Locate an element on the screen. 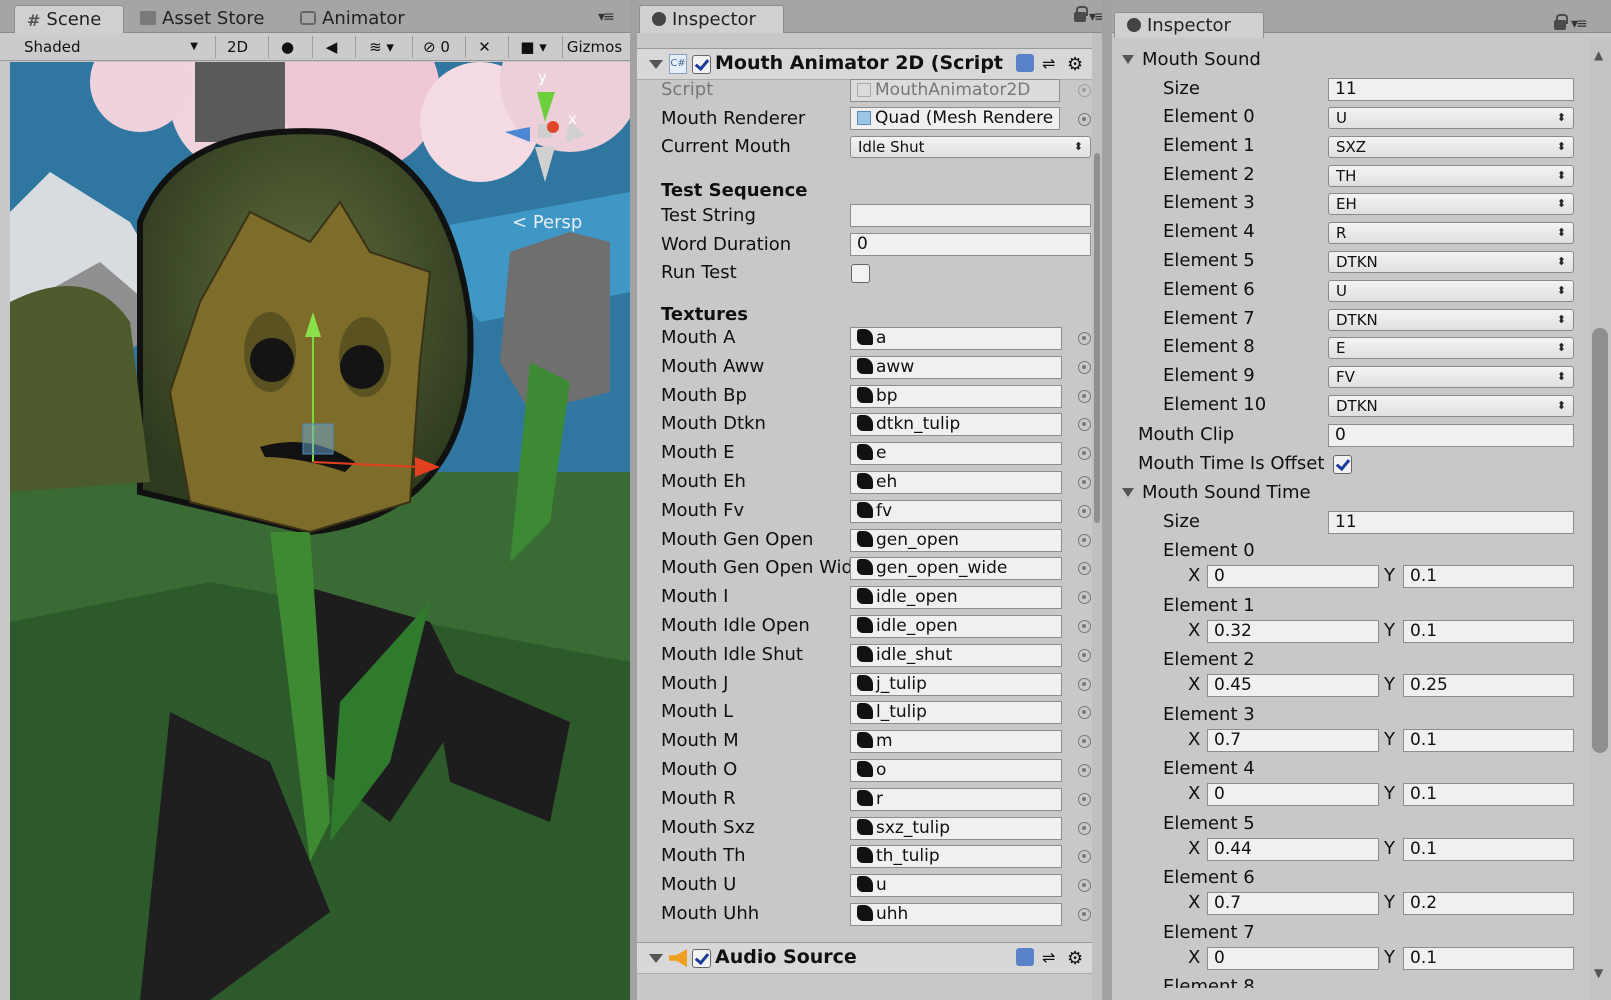 The height and width of the screenshot is (1000, 1611). tab-scene: # Scene is located at coordinates (69, 19).